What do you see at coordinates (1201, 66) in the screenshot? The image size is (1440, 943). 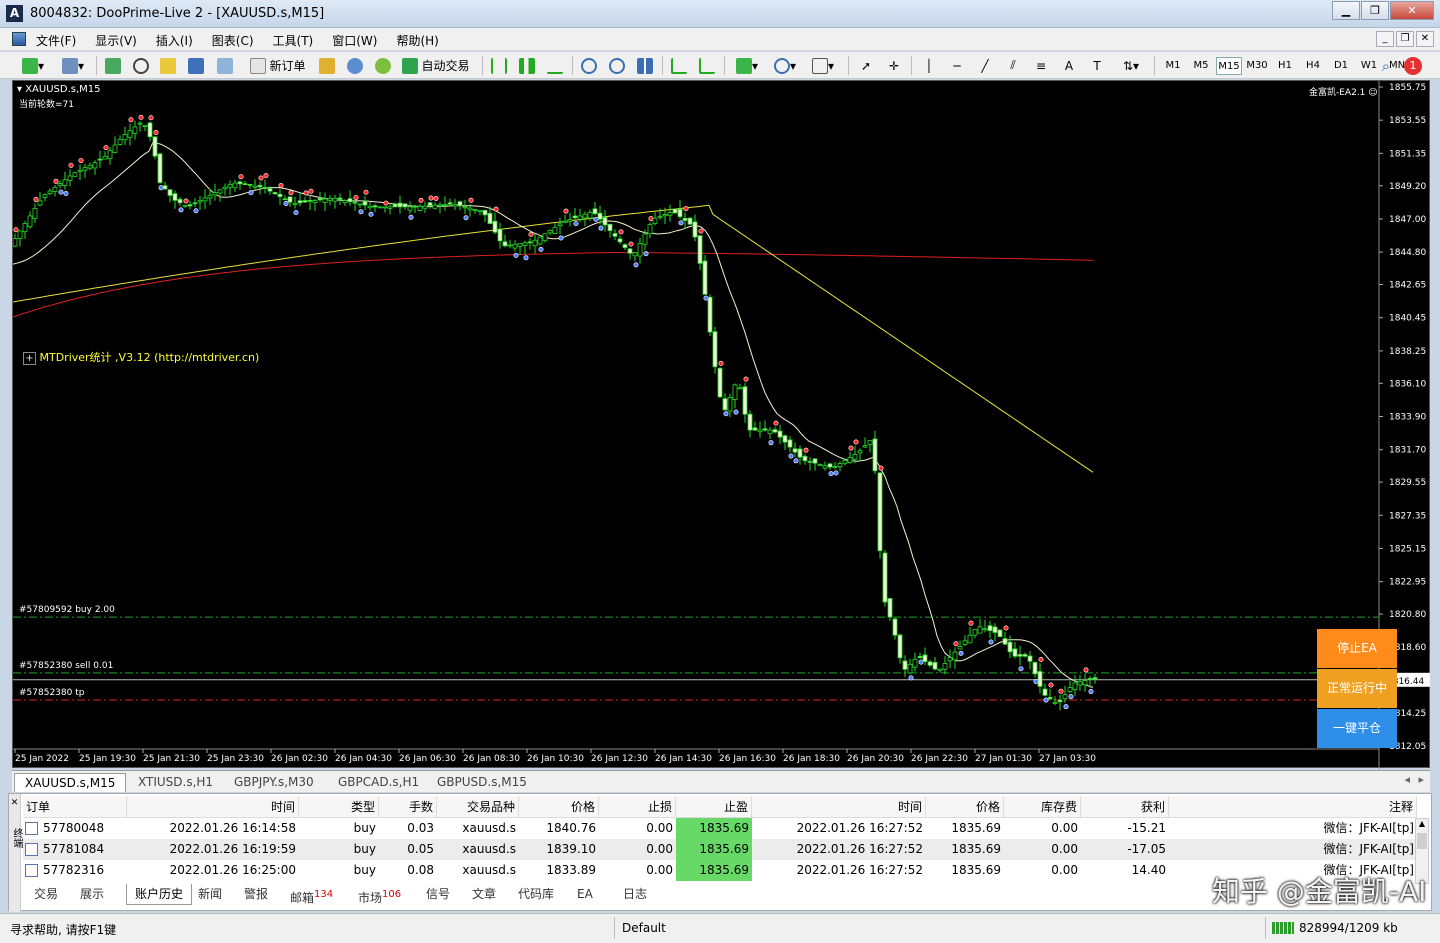 I see `timeframe-m5: M5` at bounding box center [1201, 66].